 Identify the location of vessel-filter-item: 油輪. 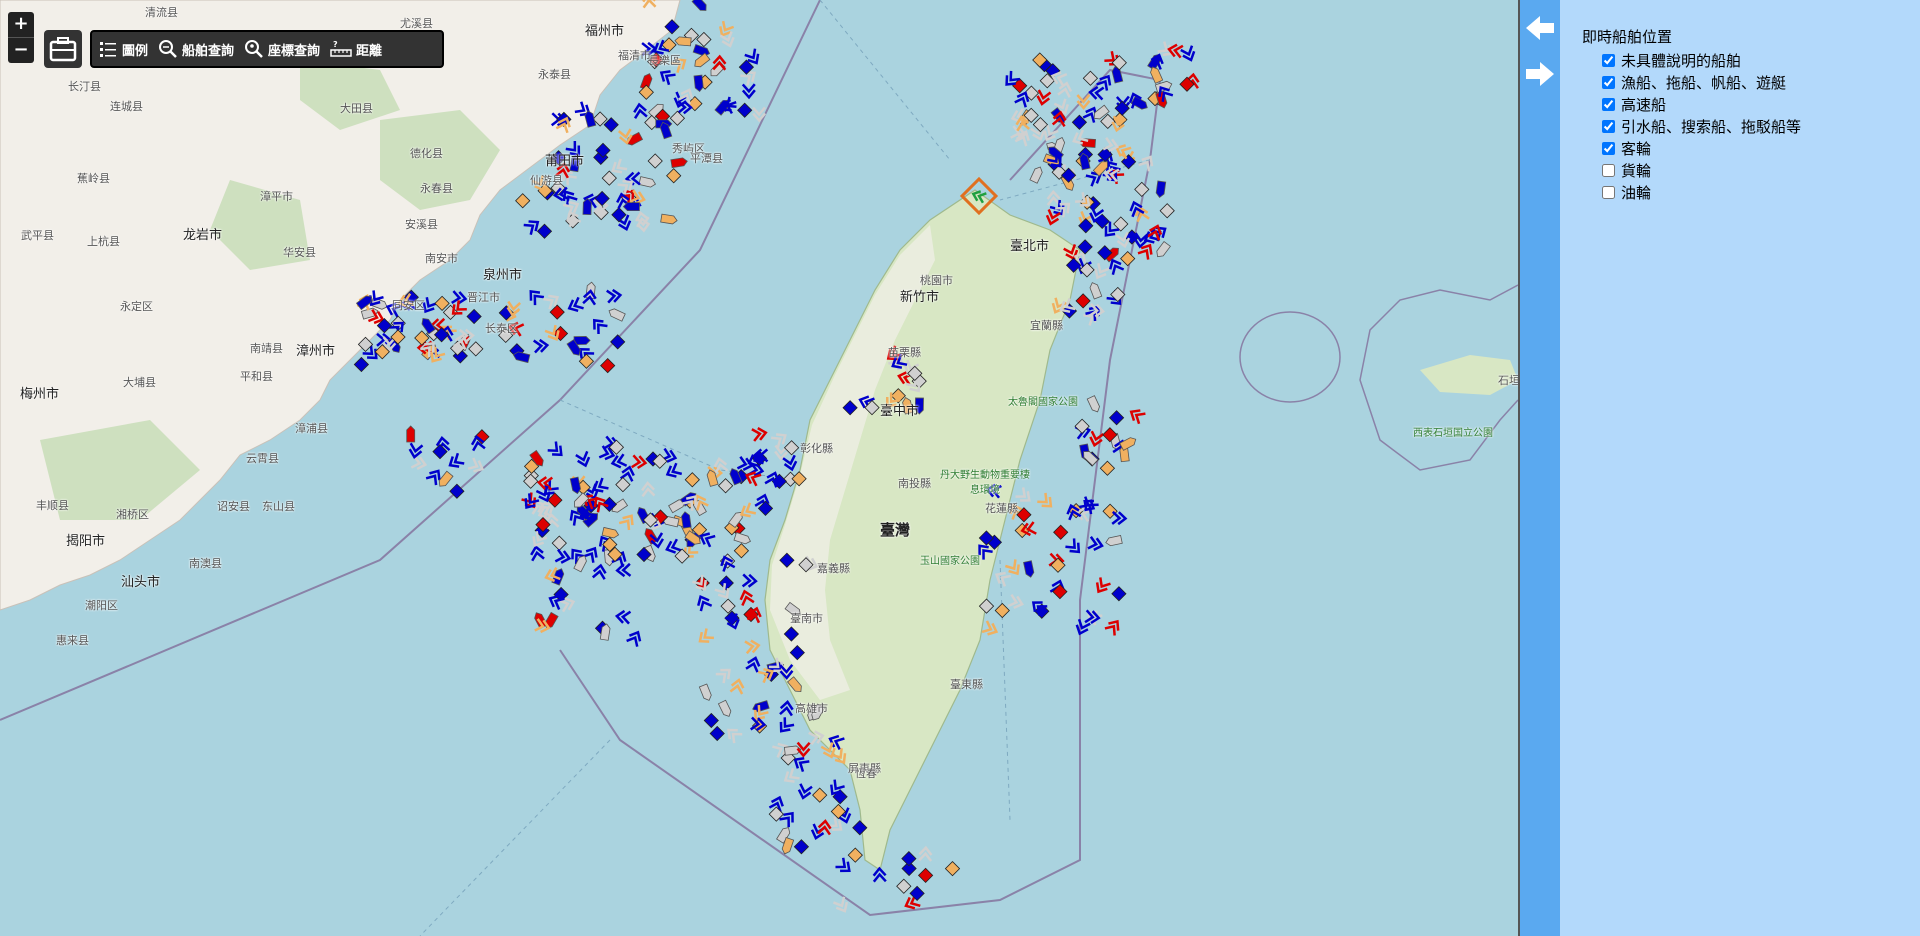
(1691, 192).